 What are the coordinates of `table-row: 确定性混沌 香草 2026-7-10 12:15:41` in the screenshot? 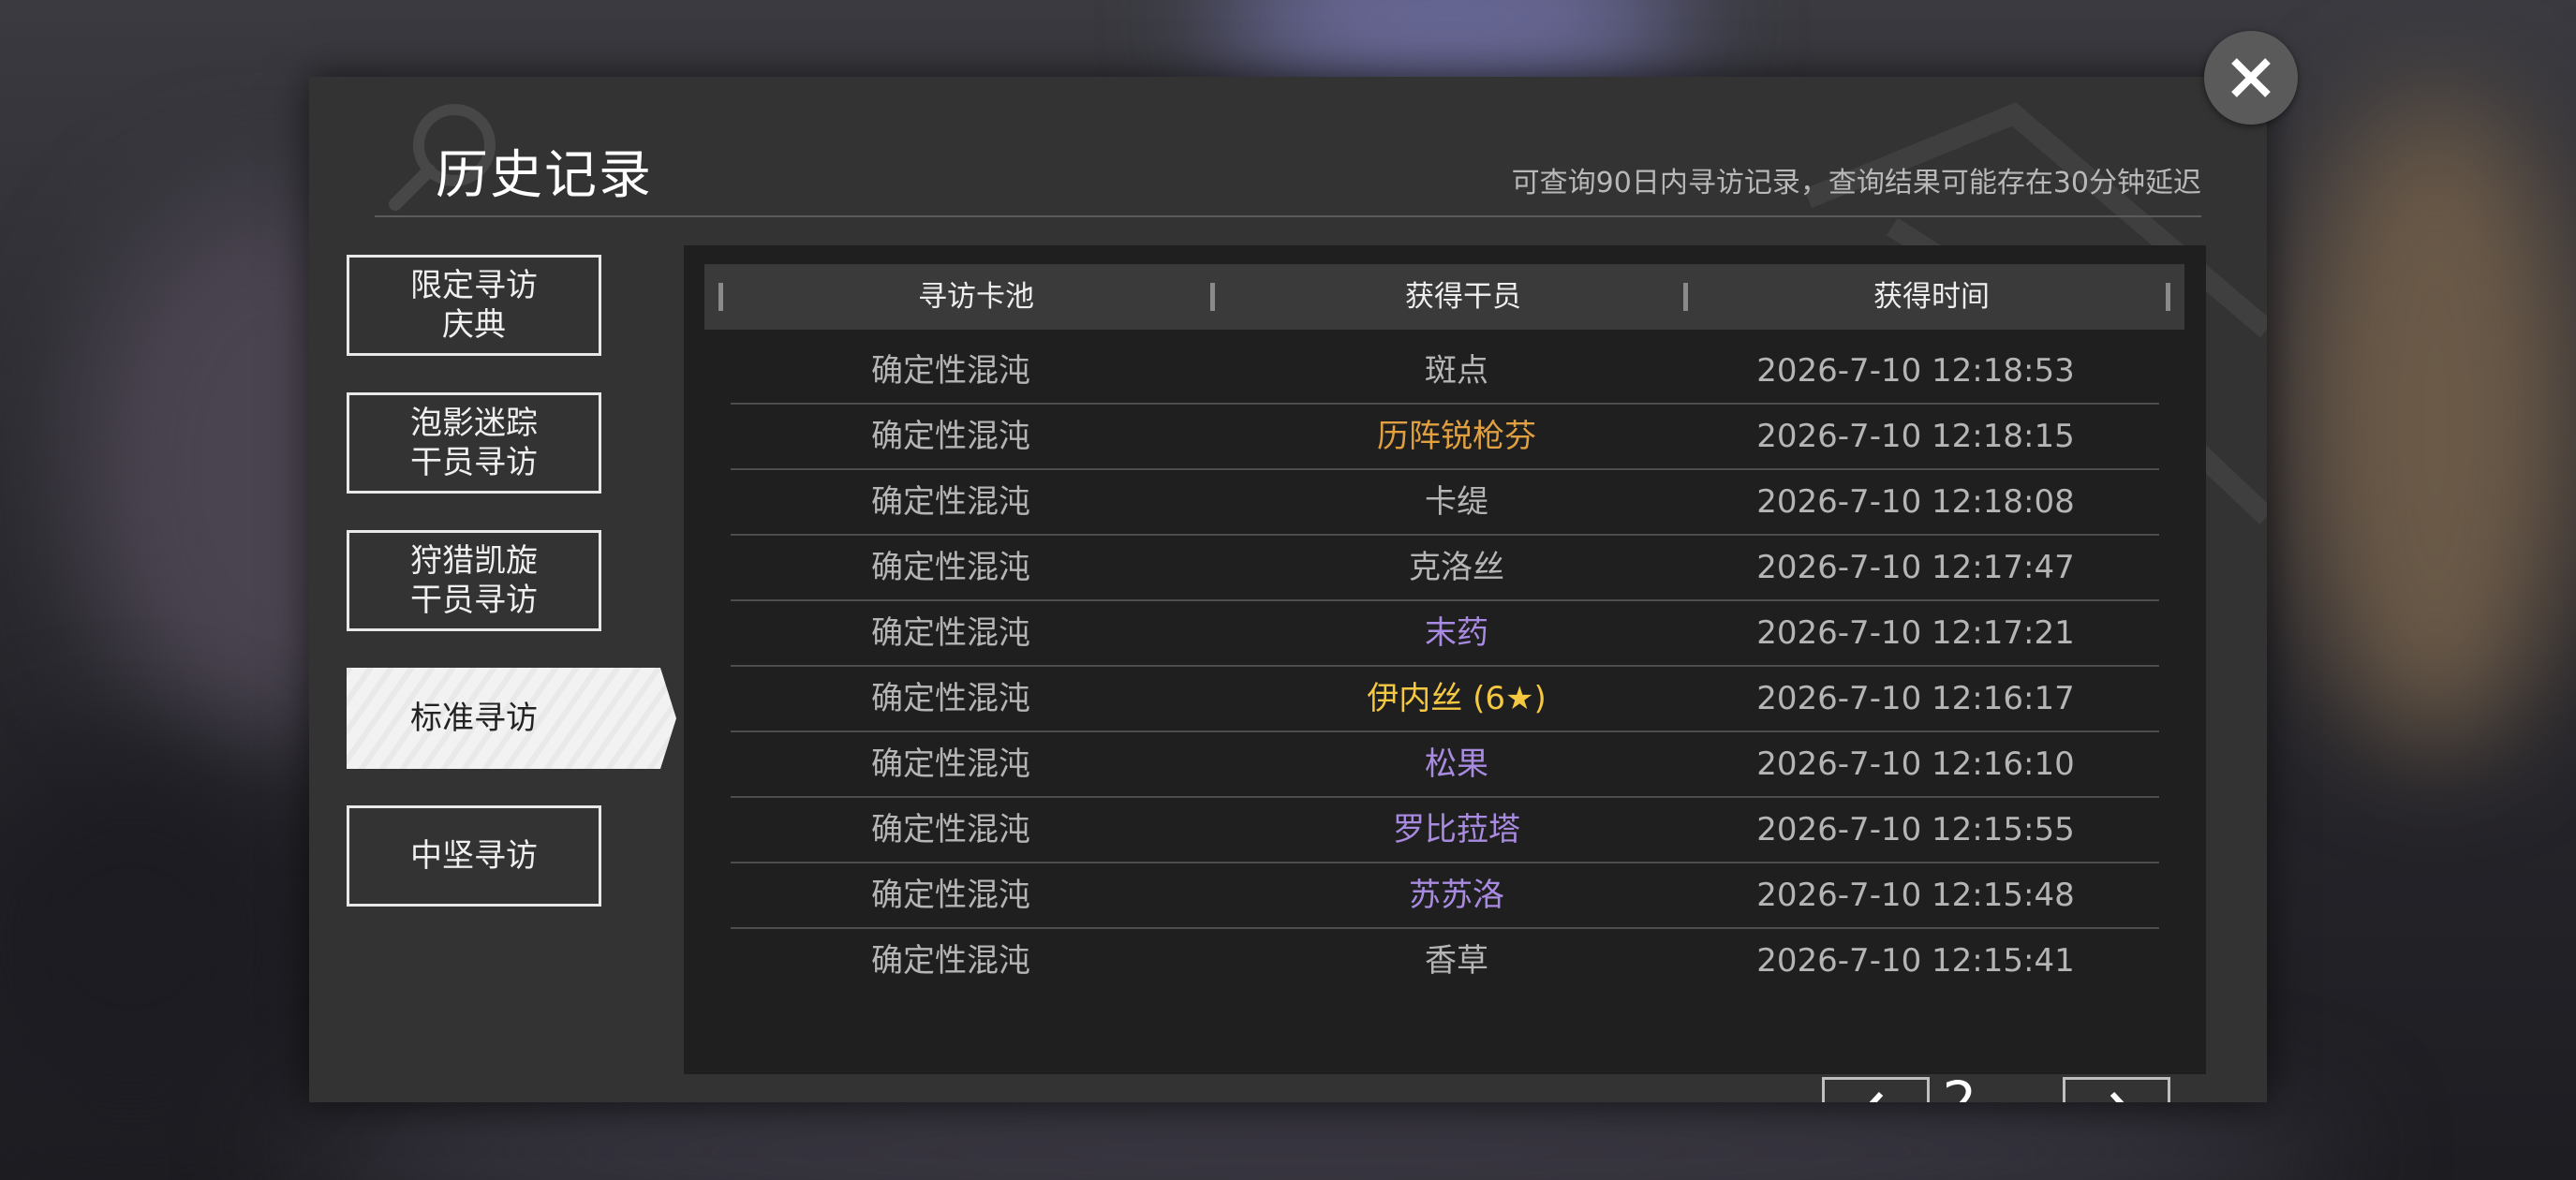 It's located at (1445, 961).